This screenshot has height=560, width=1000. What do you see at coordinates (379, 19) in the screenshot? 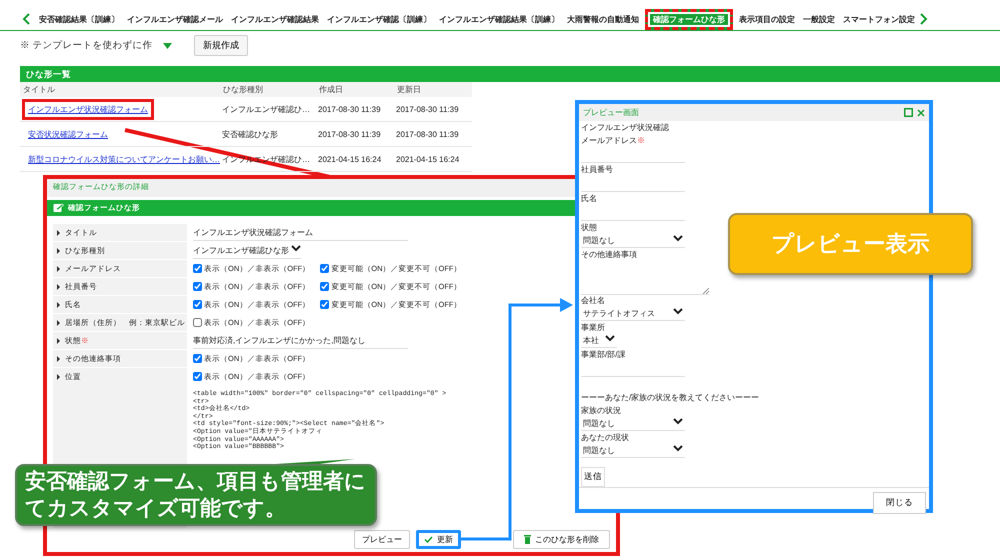
I see `tab: インフルエンザ確認〔訓練〕` at bounding box center [379, 19].